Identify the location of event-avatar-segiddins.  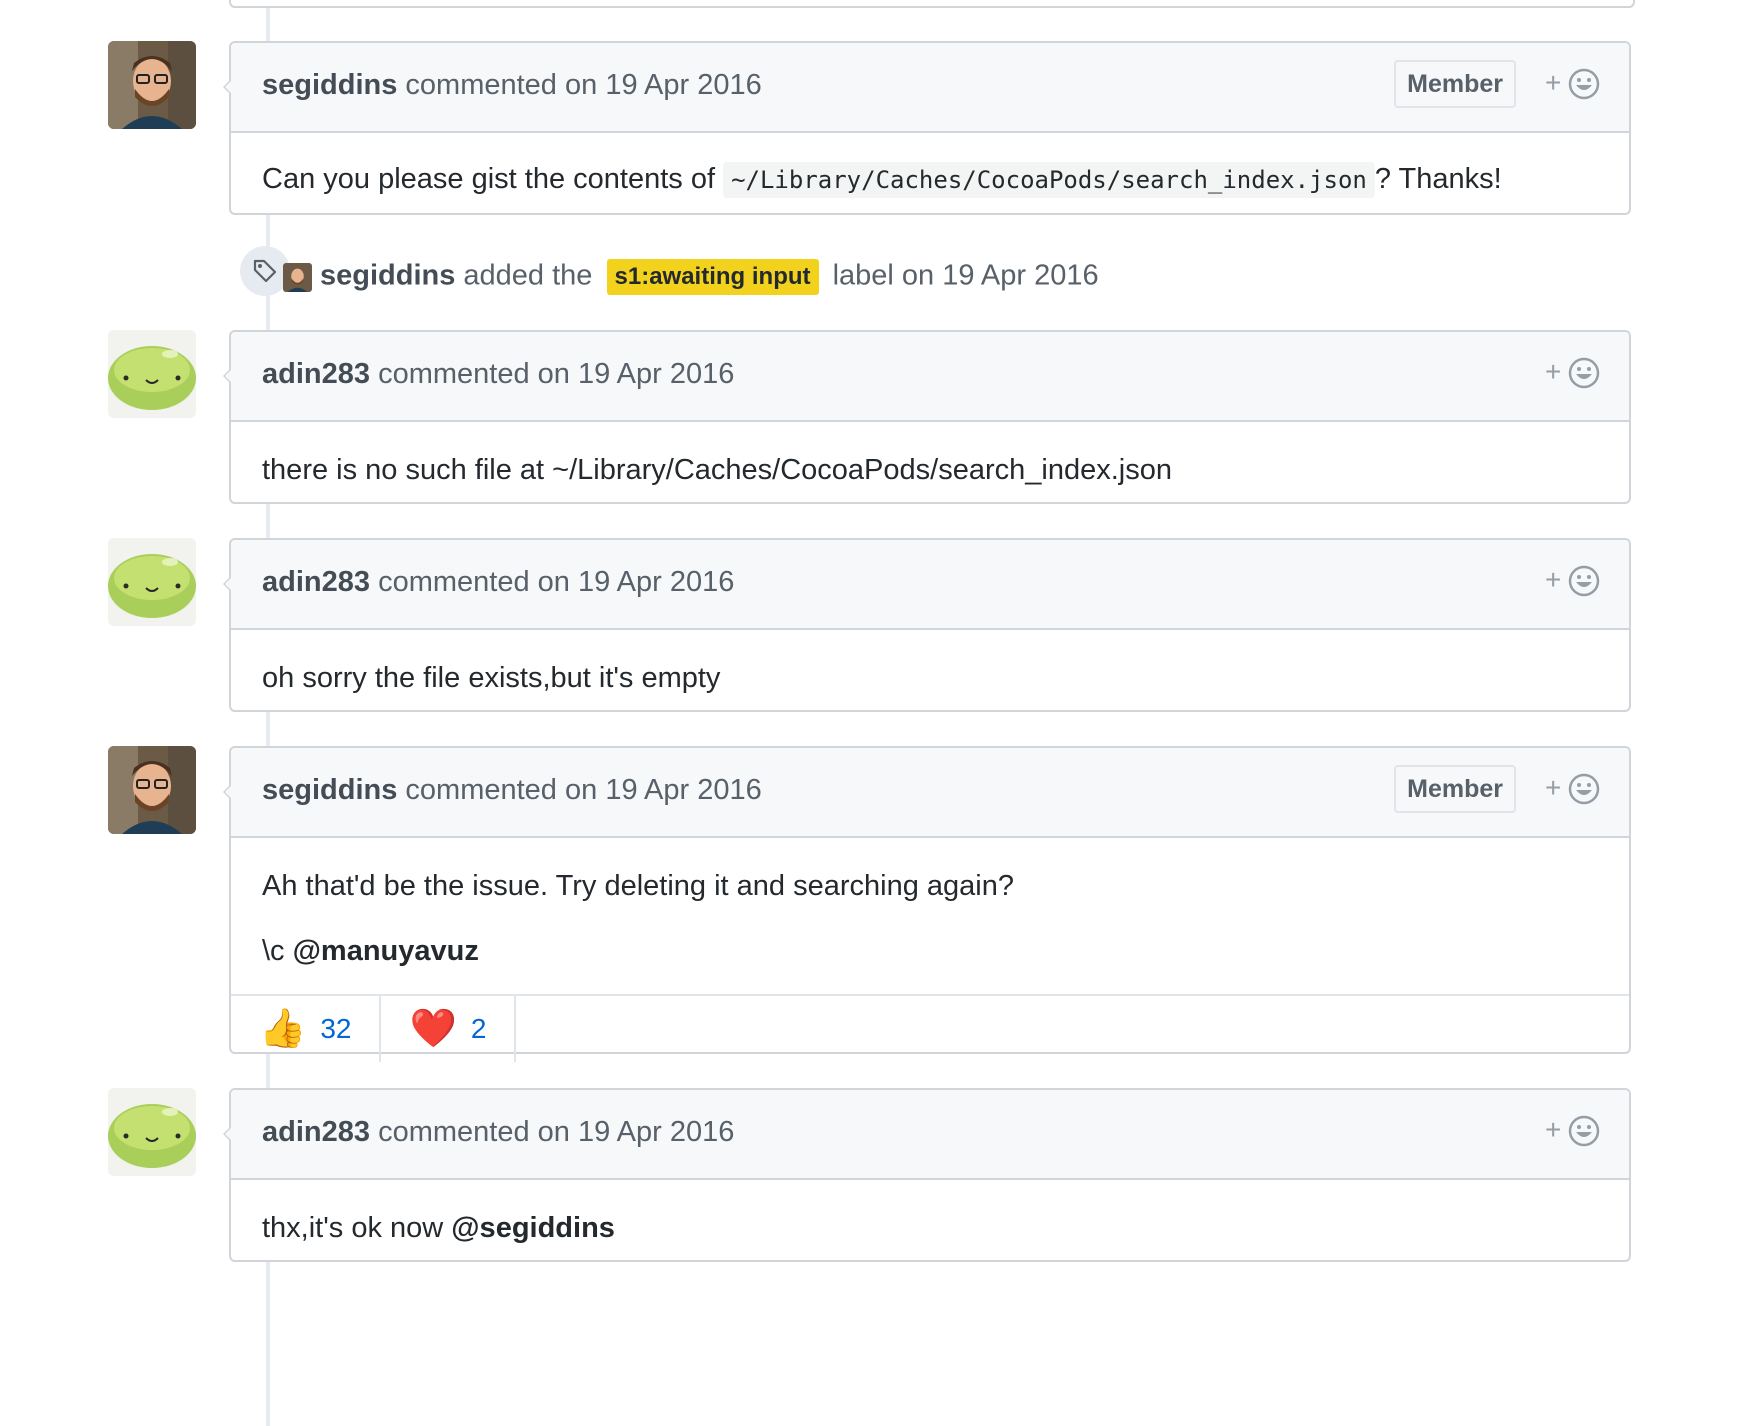
(297, 277).